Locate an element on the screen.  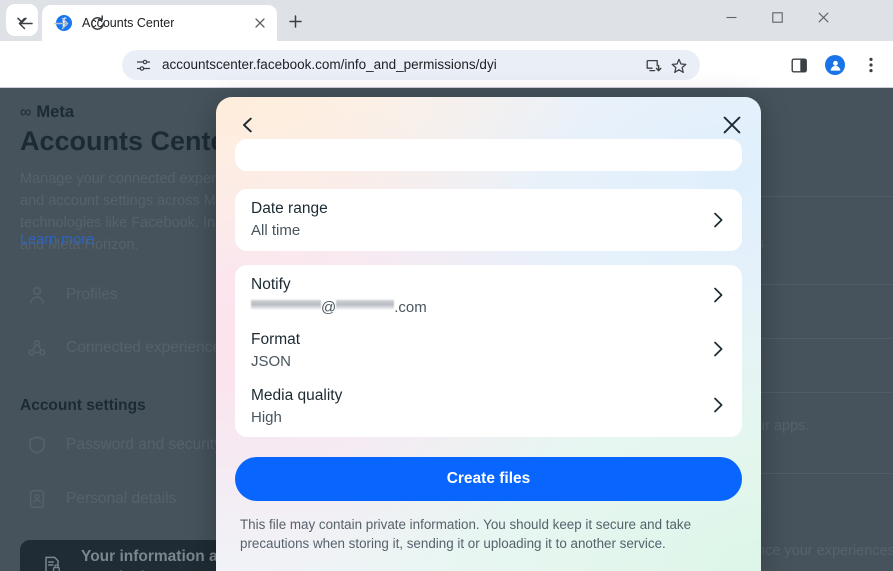
sidebar-selected-label-line1: Your information and is located at coordinates (159, 556).